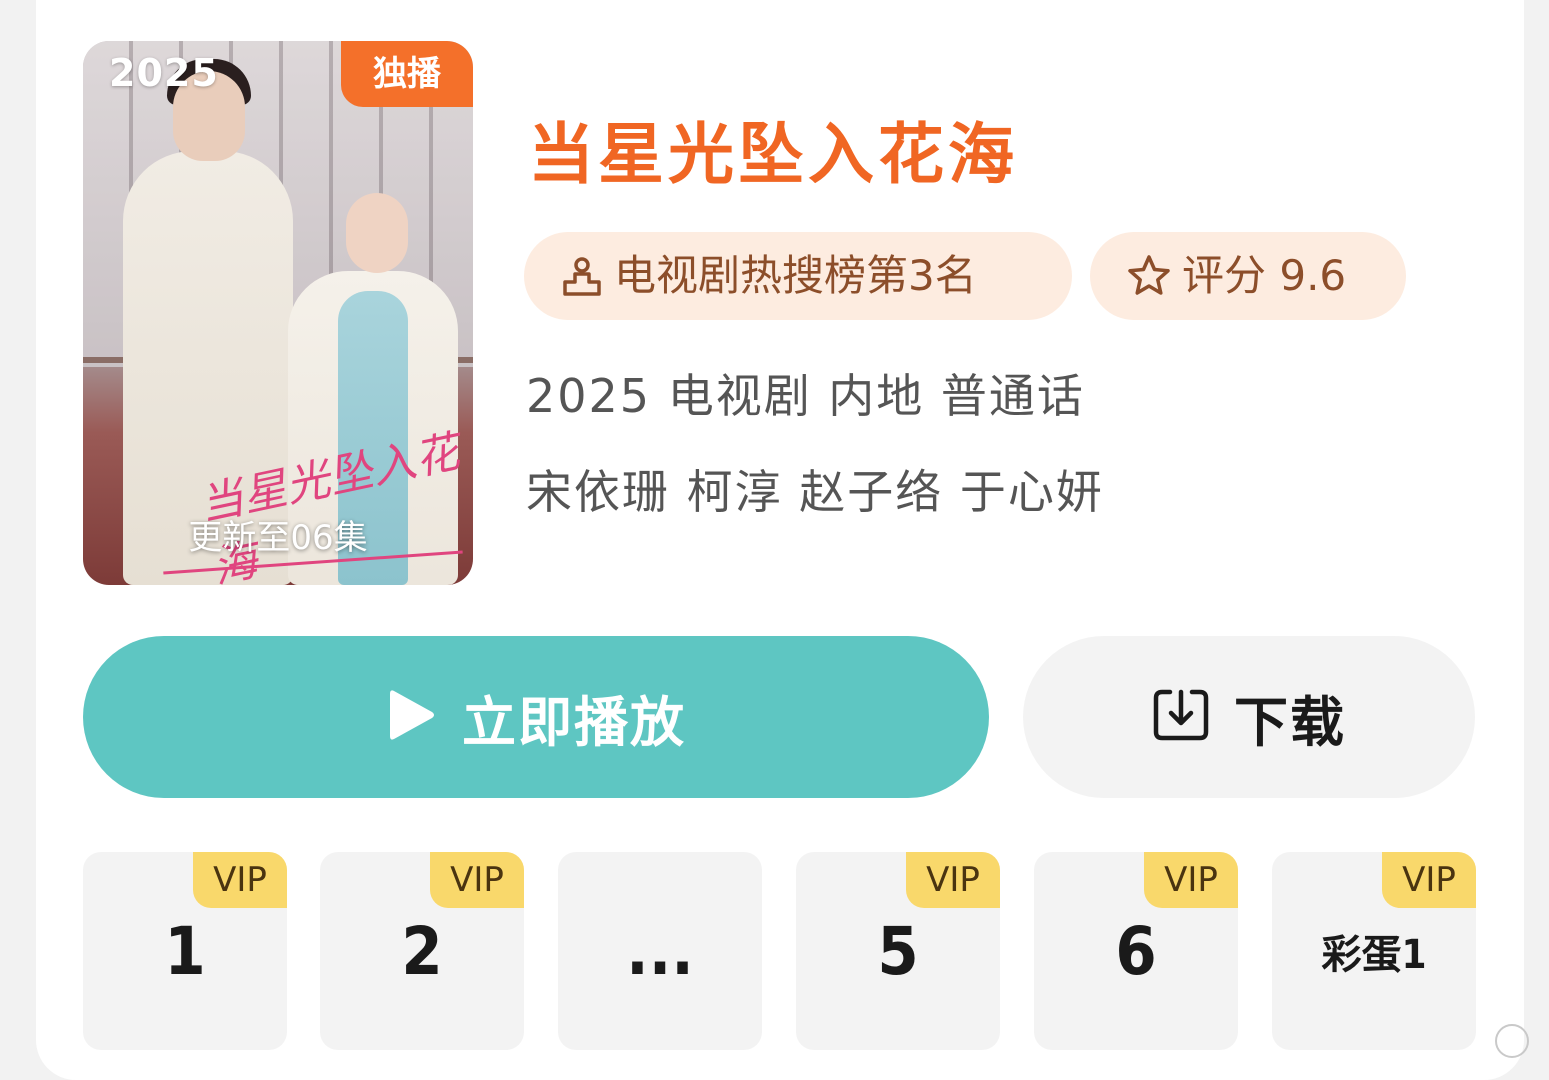 This screenshot has width=1549, height=1080. I want to click on score-tag-label: 评分 9.6, so click(1264, 275).